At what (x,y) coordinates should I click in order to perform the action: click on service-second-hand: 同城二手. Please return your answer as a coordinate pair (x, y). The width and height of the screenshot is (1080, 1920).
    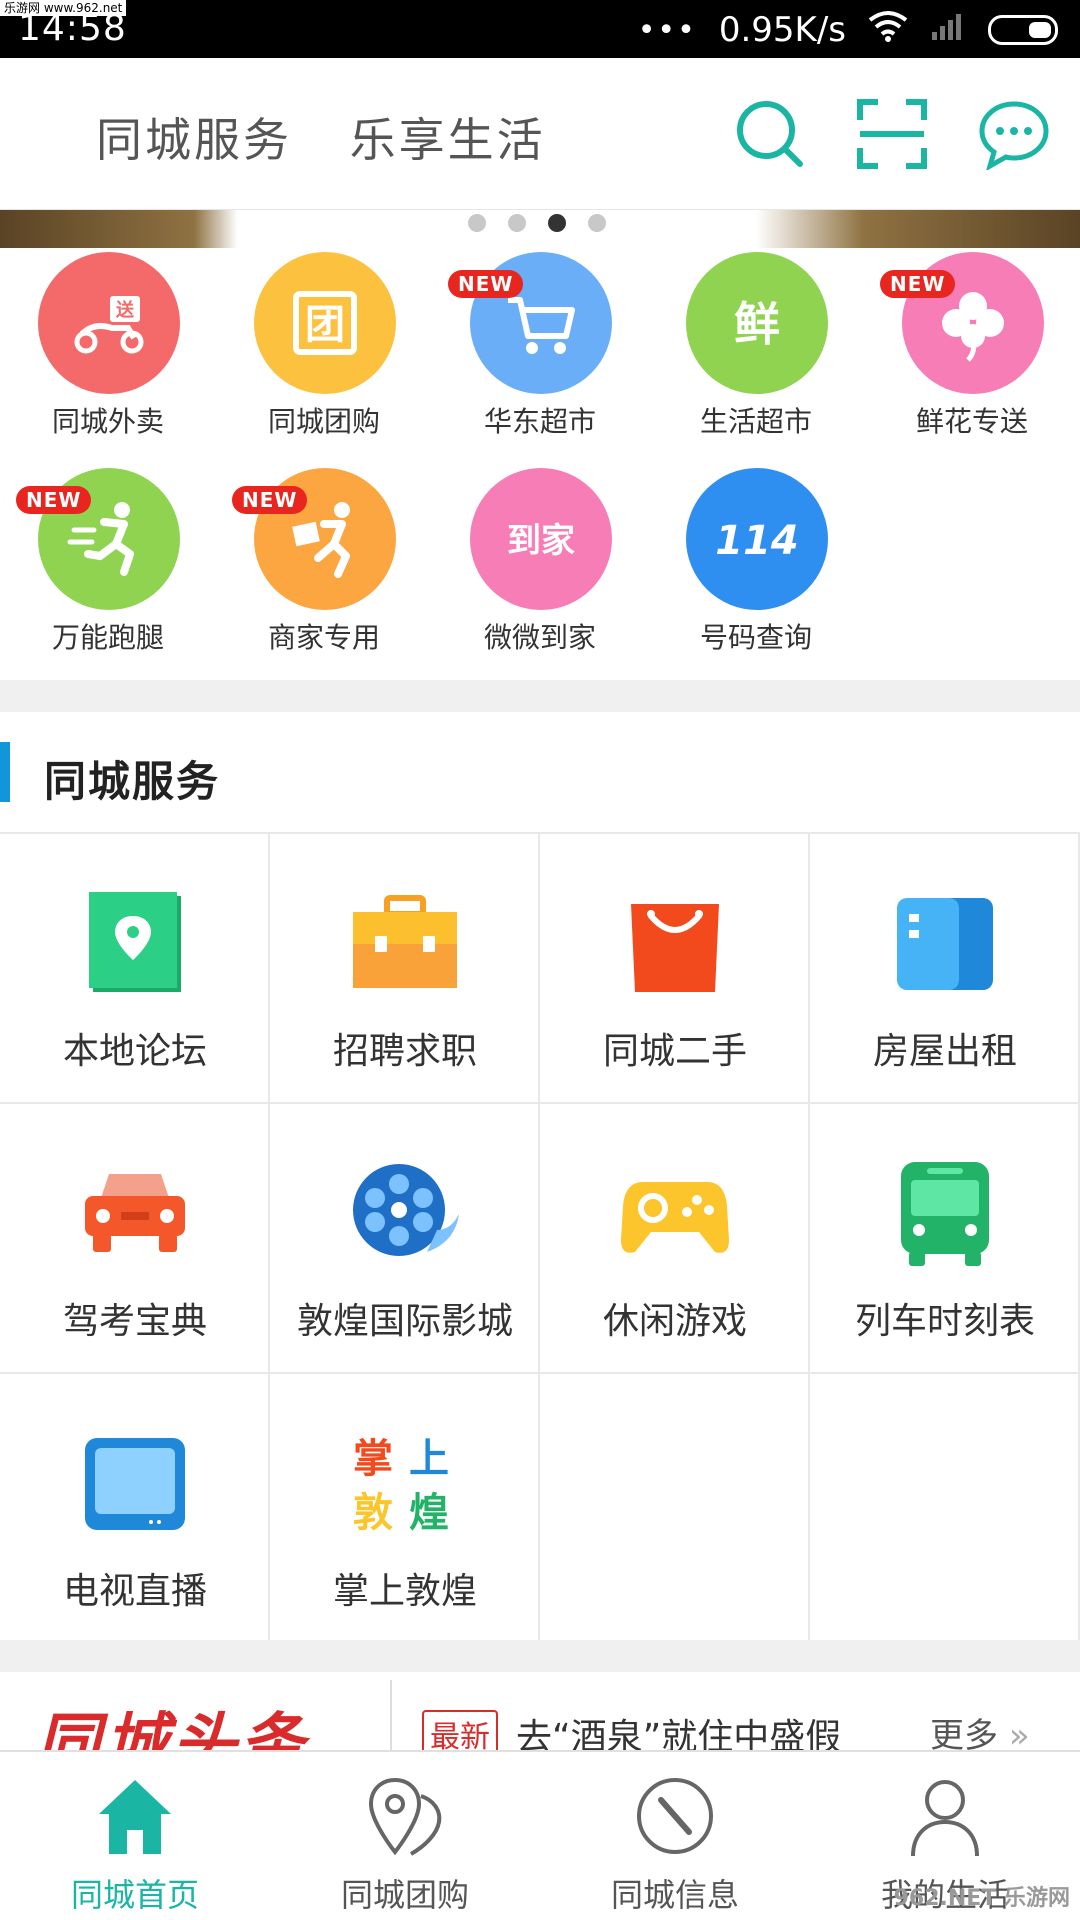
    Looking at the image, I should click on (675, 969).